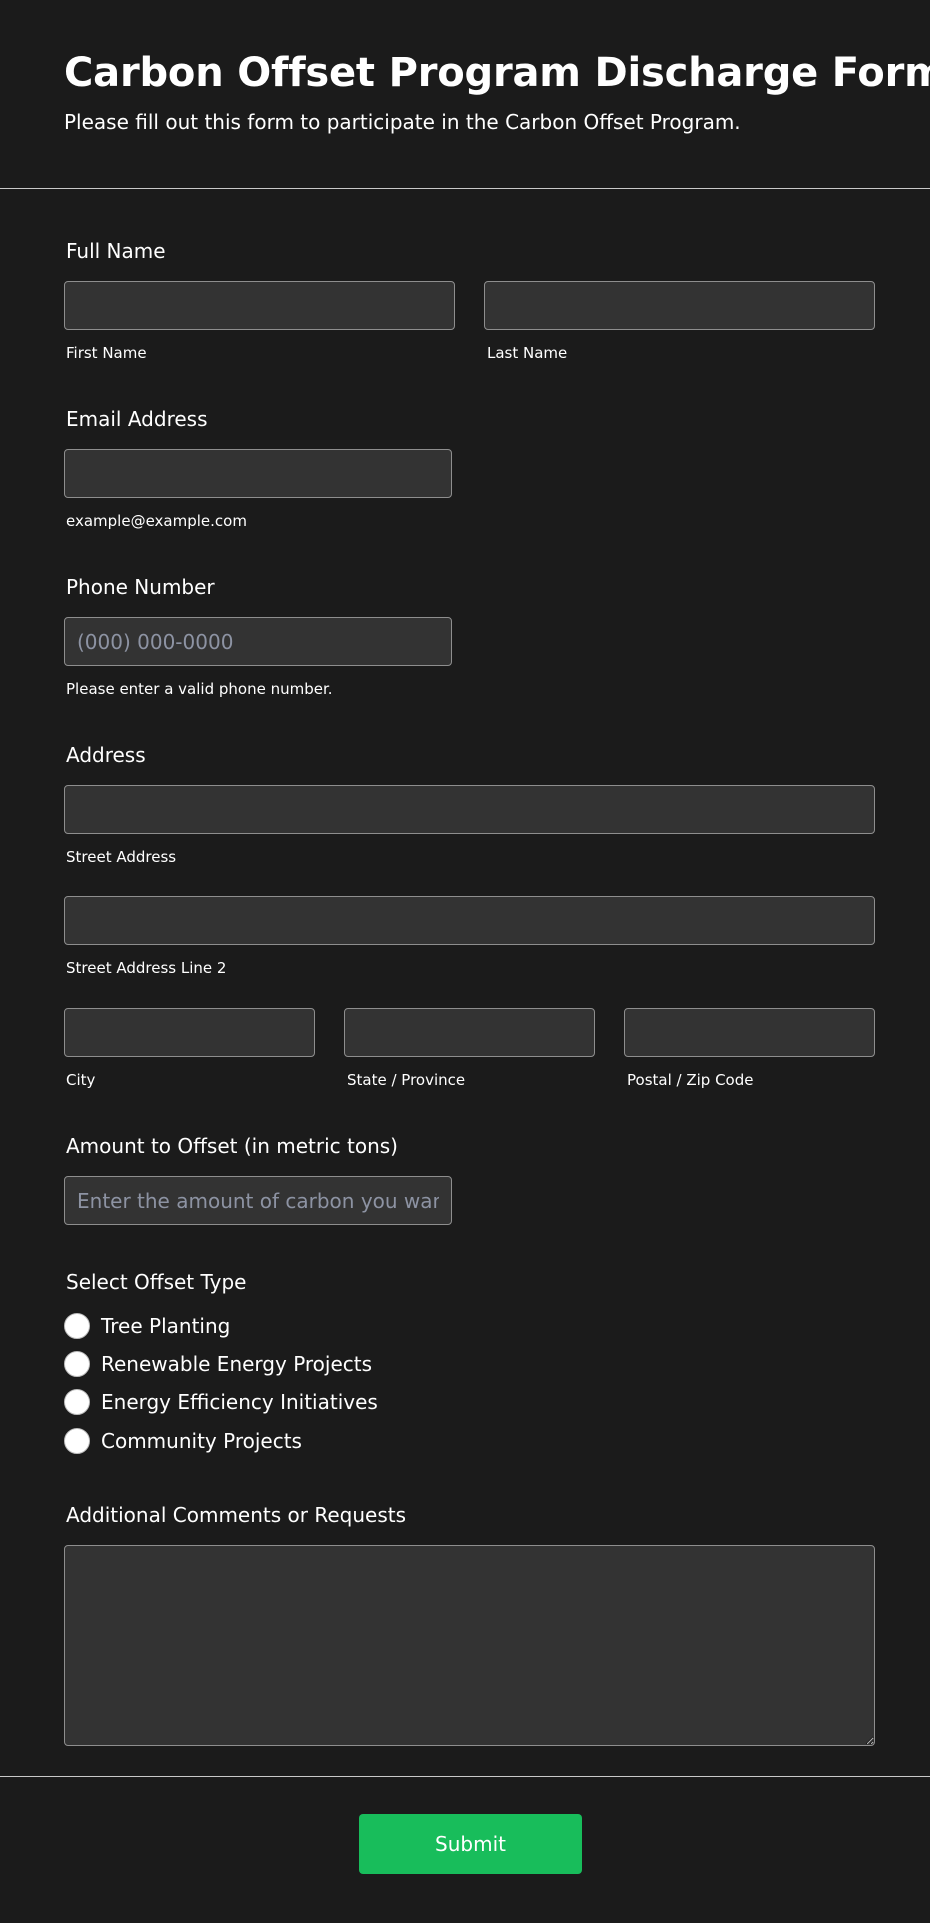  I want to click on radio-label: Community Projects, so click(201, 1441).